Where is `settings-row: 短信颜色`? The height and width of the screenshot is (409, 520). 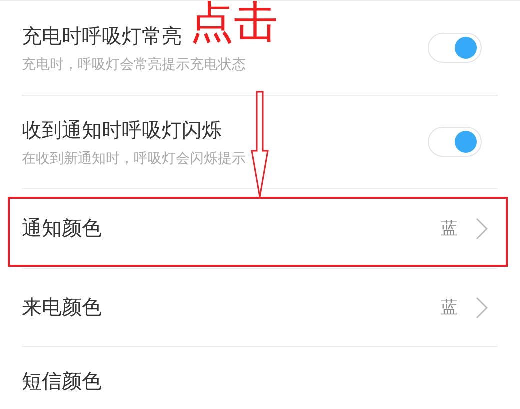
settings-row: 短信颜色 is located at coordinates (260, 378).